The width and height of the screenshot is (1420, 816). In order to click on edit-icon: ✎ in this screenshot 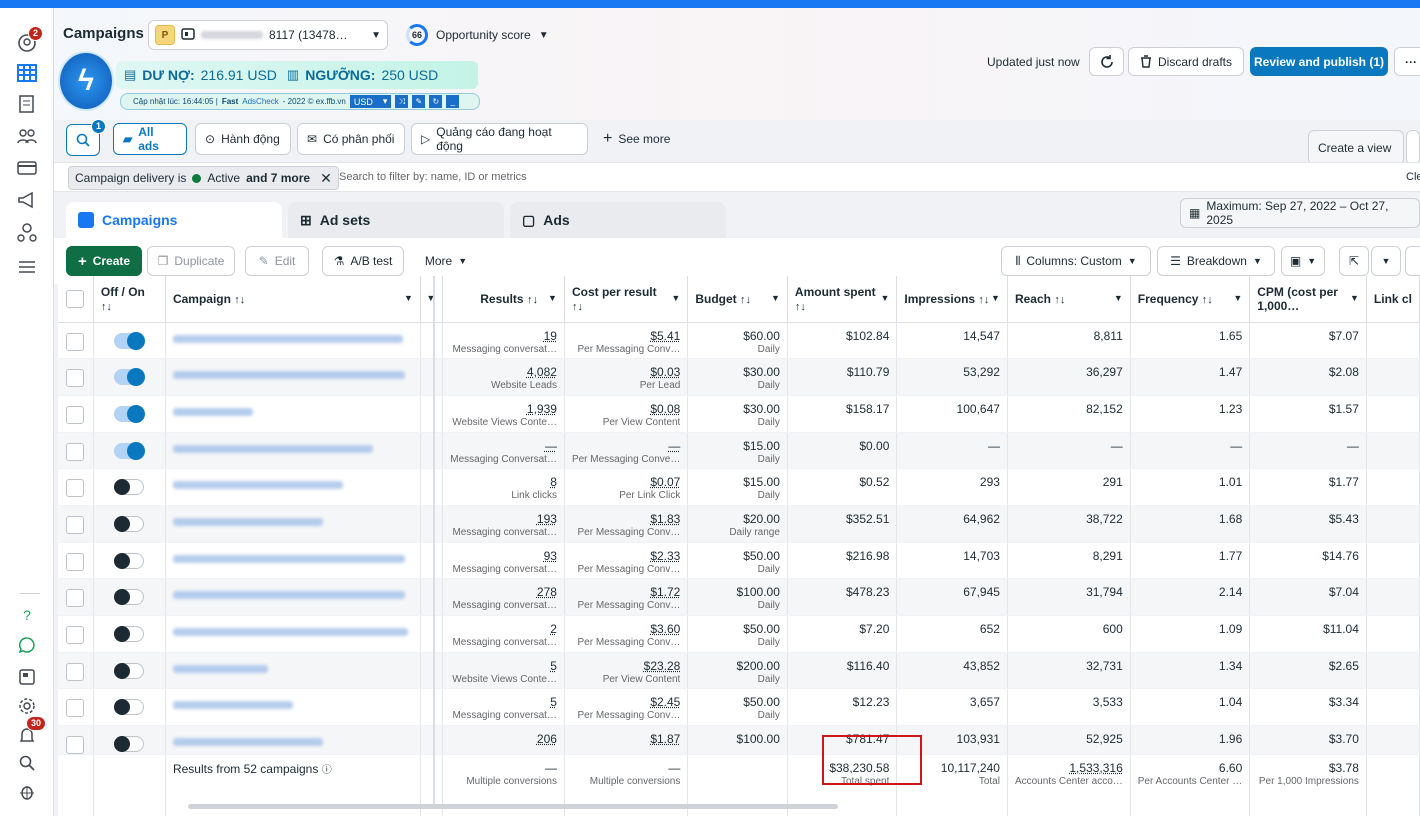, I will do `click(418, 101)`.